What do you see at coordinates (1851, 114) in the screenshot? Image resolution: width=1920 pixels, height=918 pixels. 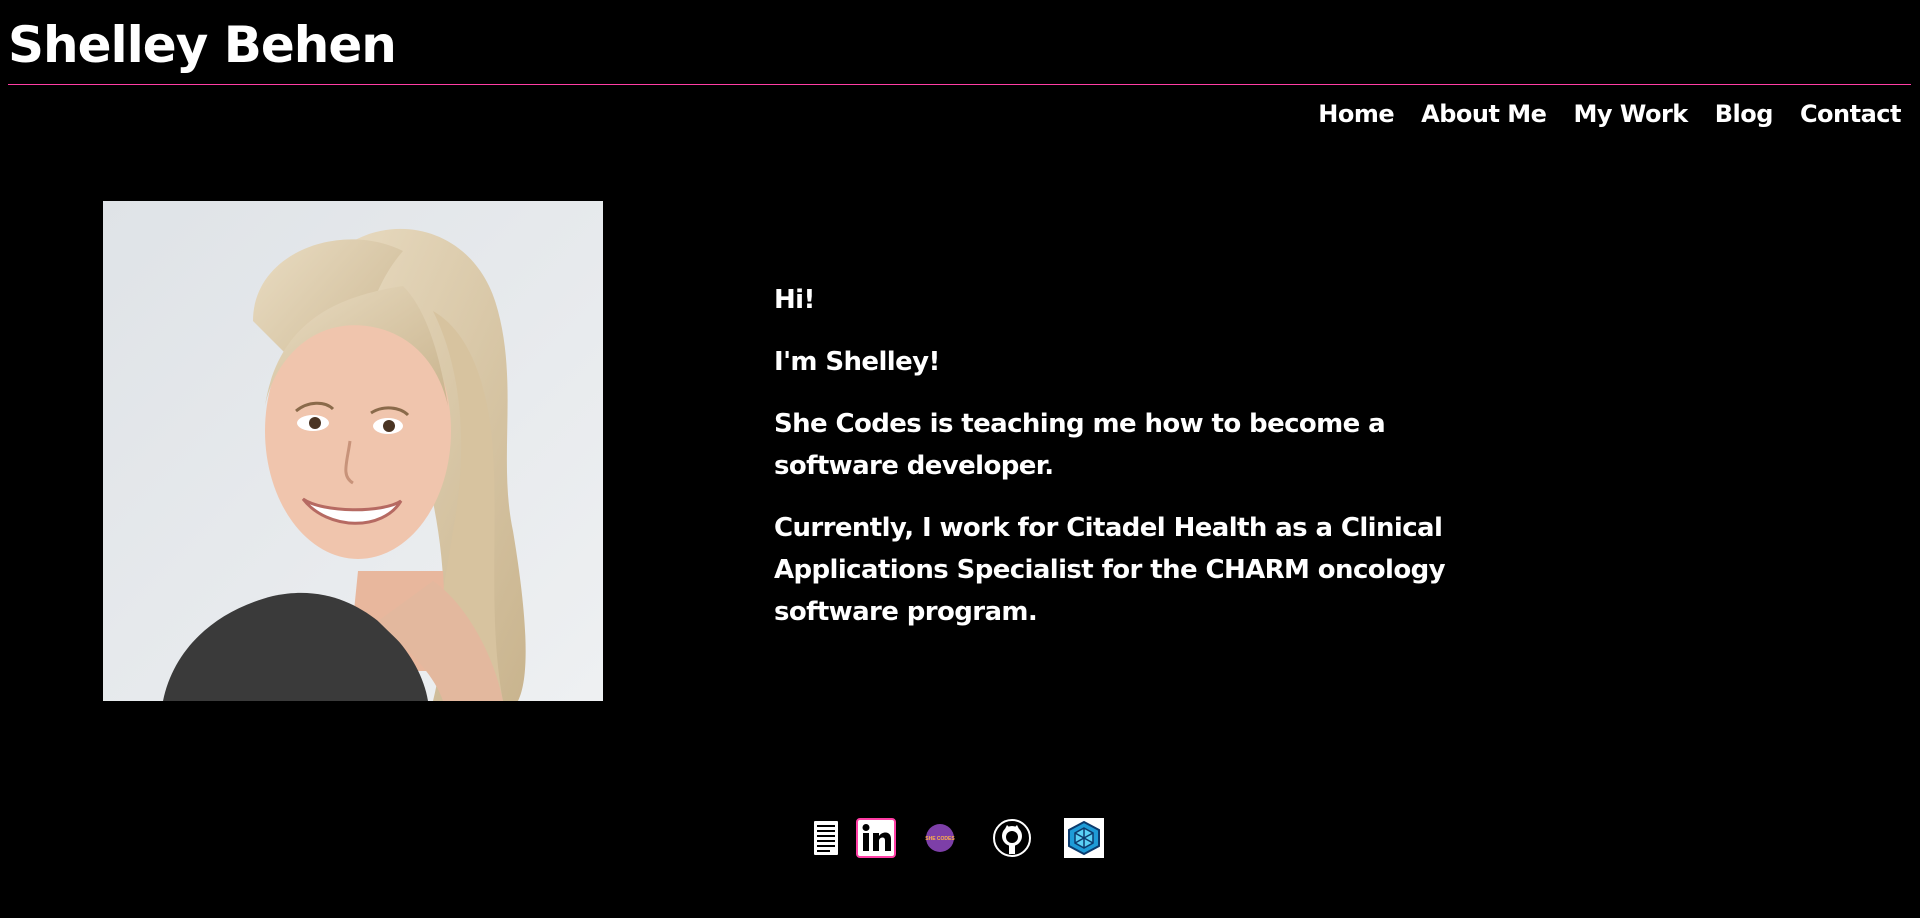 I see `nav-contact: Contact` at bounding box center [1851, 114].